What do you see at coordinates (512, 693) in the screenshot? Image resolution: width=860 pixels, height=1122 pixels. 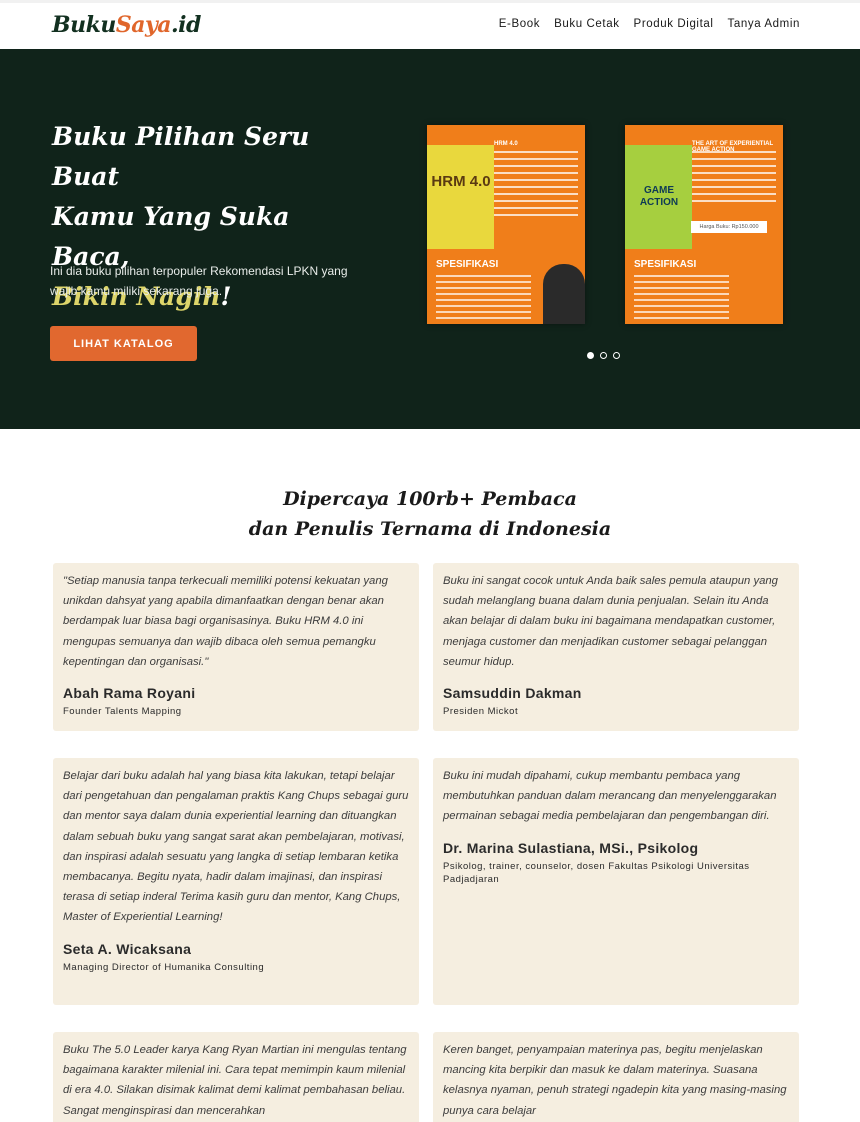 I see `testimonial-name: Samsuddin Dakman` at bounding box center [512, 693].